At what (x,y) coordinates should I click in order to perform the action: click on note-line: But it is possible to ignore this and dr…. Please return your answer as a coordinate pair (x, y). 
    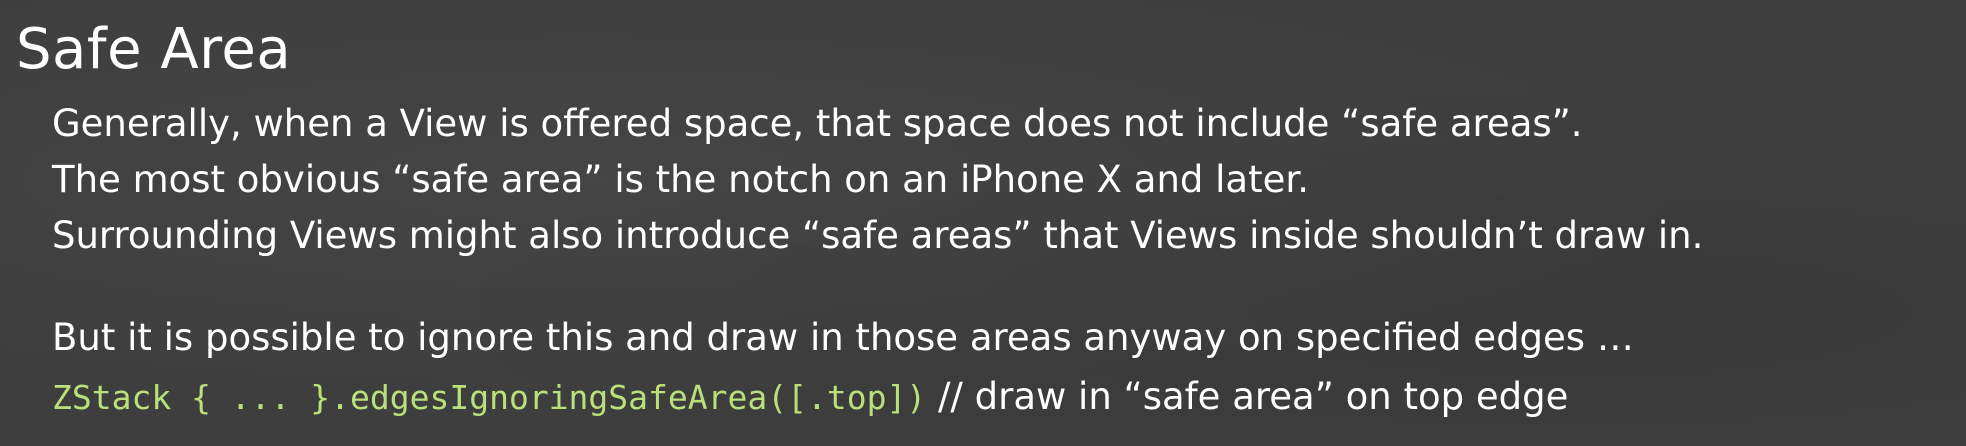
    Looking at the image, I should click on (843, 337).